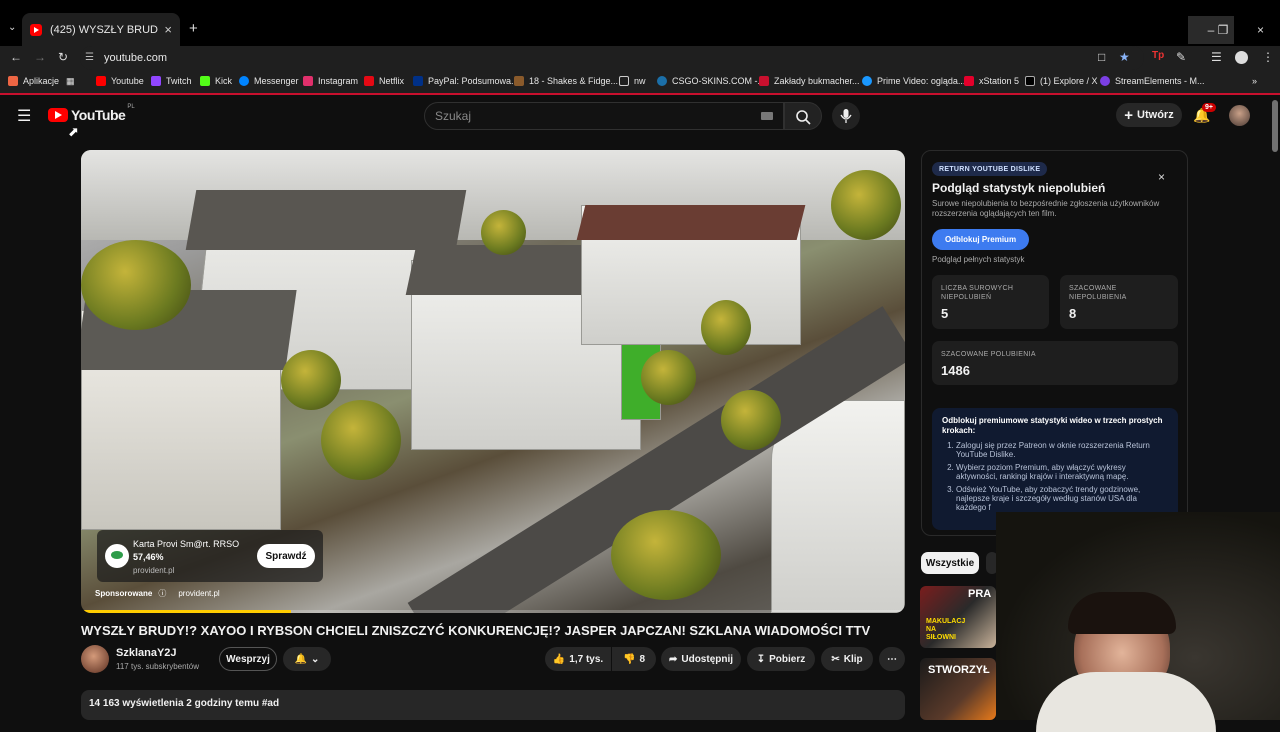 The image size is (1280, 732). Describe the element at coordinates (493, 705) in the screenshot. I see `description-box: 14 163 wyświetlenia 2 godziny temu #ad` at that location.